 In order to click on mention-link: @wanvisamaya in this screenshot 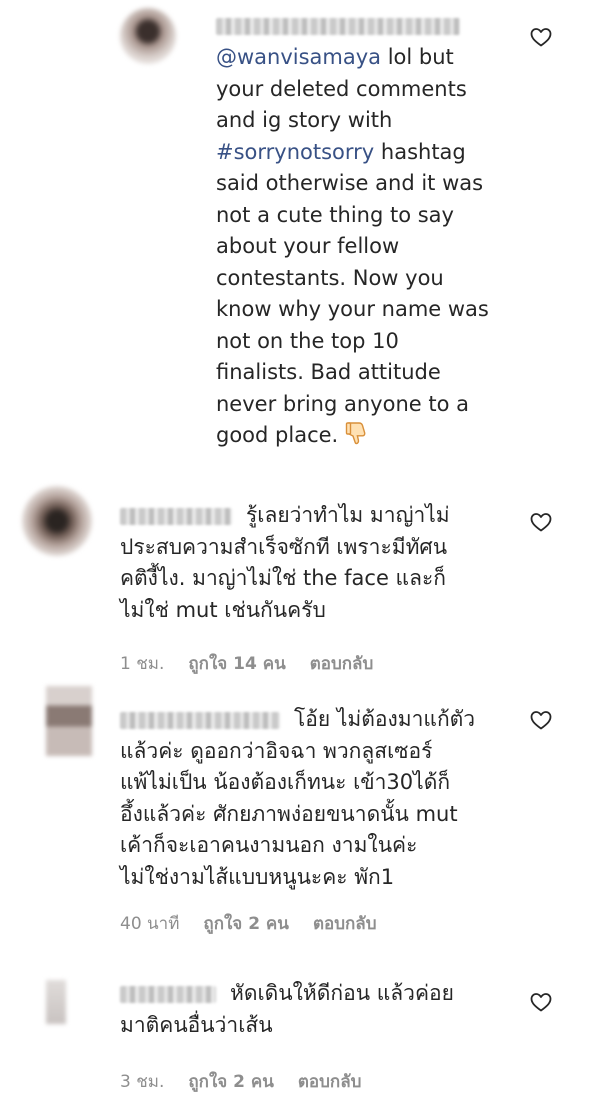, I will do `click(298, 57)`.